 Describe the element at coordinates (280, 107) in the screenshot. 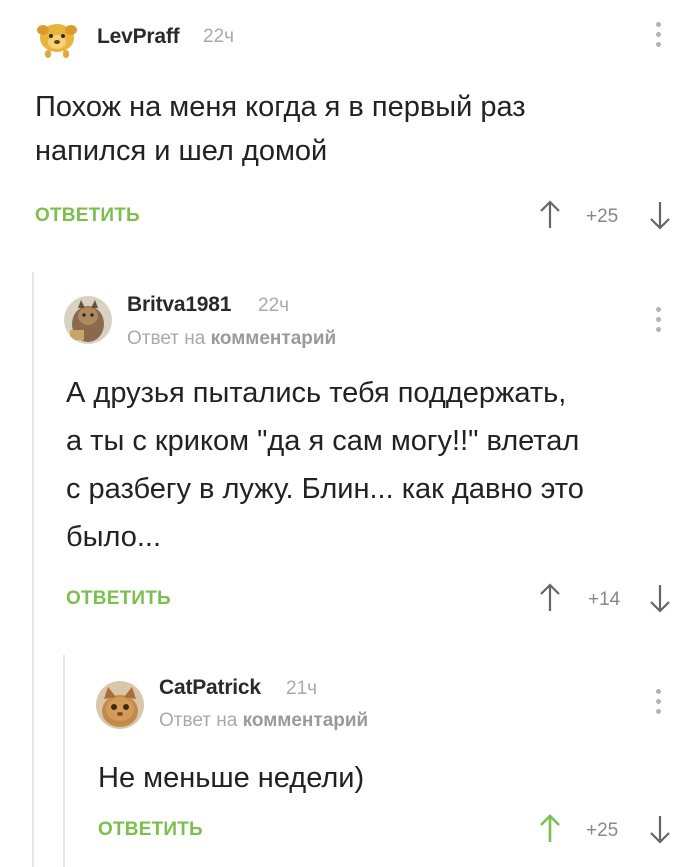

I see `comment-text-line: Похож на меня когда я в первый раз` at that location.